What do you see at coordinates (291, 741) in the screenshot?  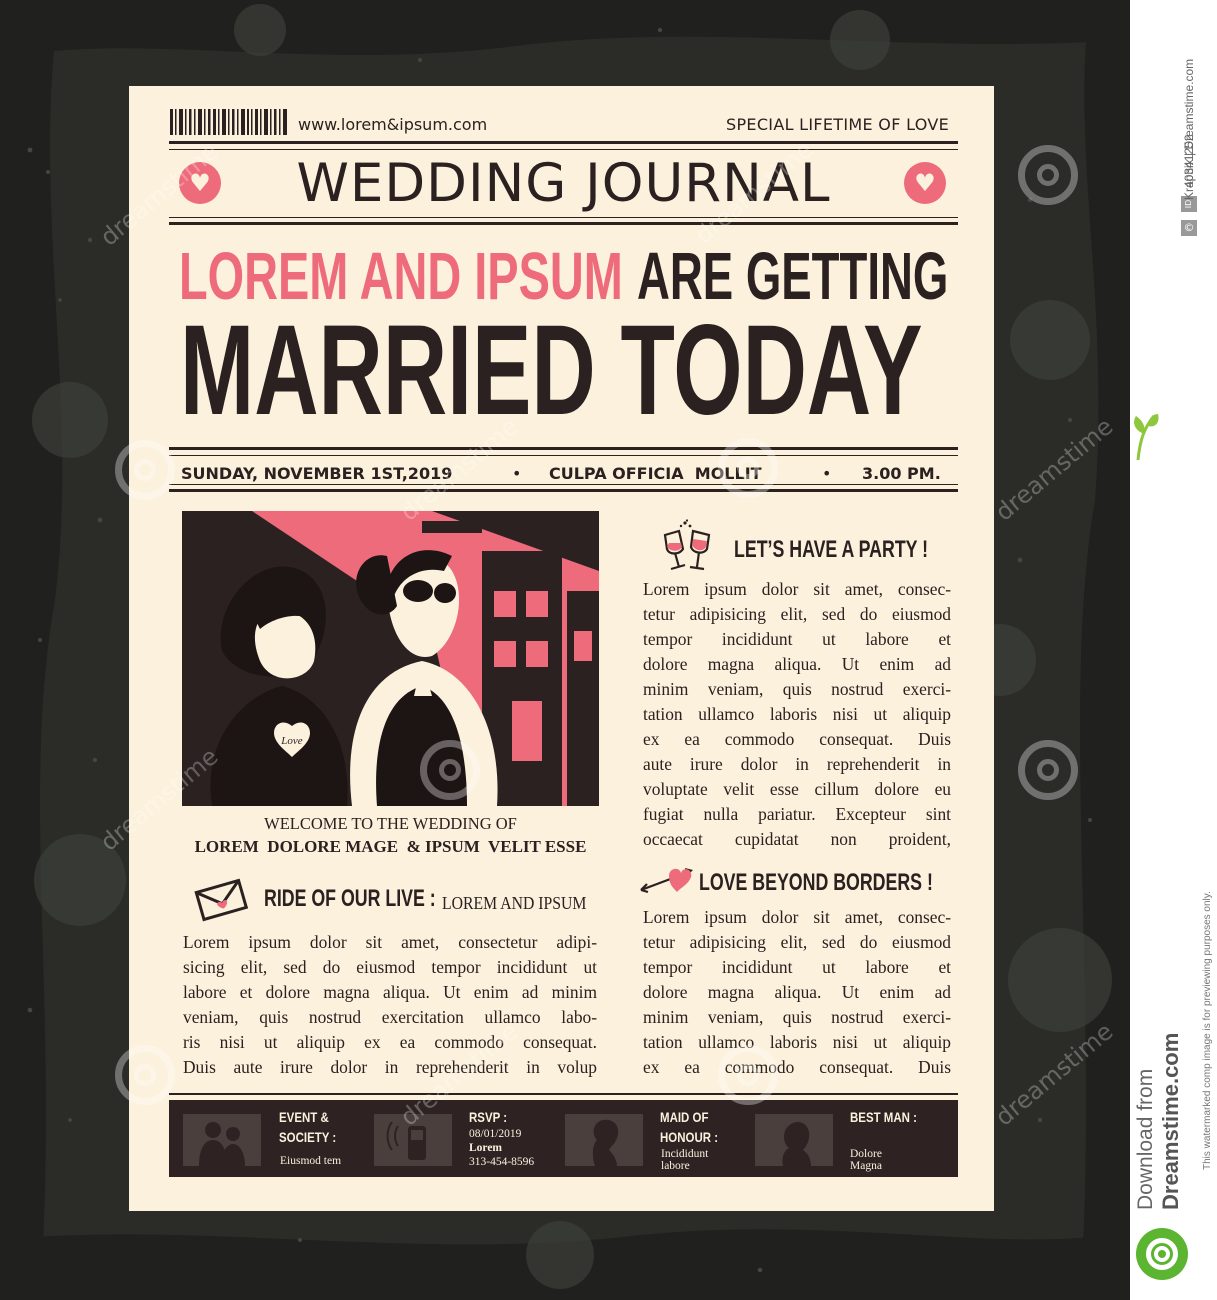 I see `love-badge: Love` at bounding box center [291, 741].